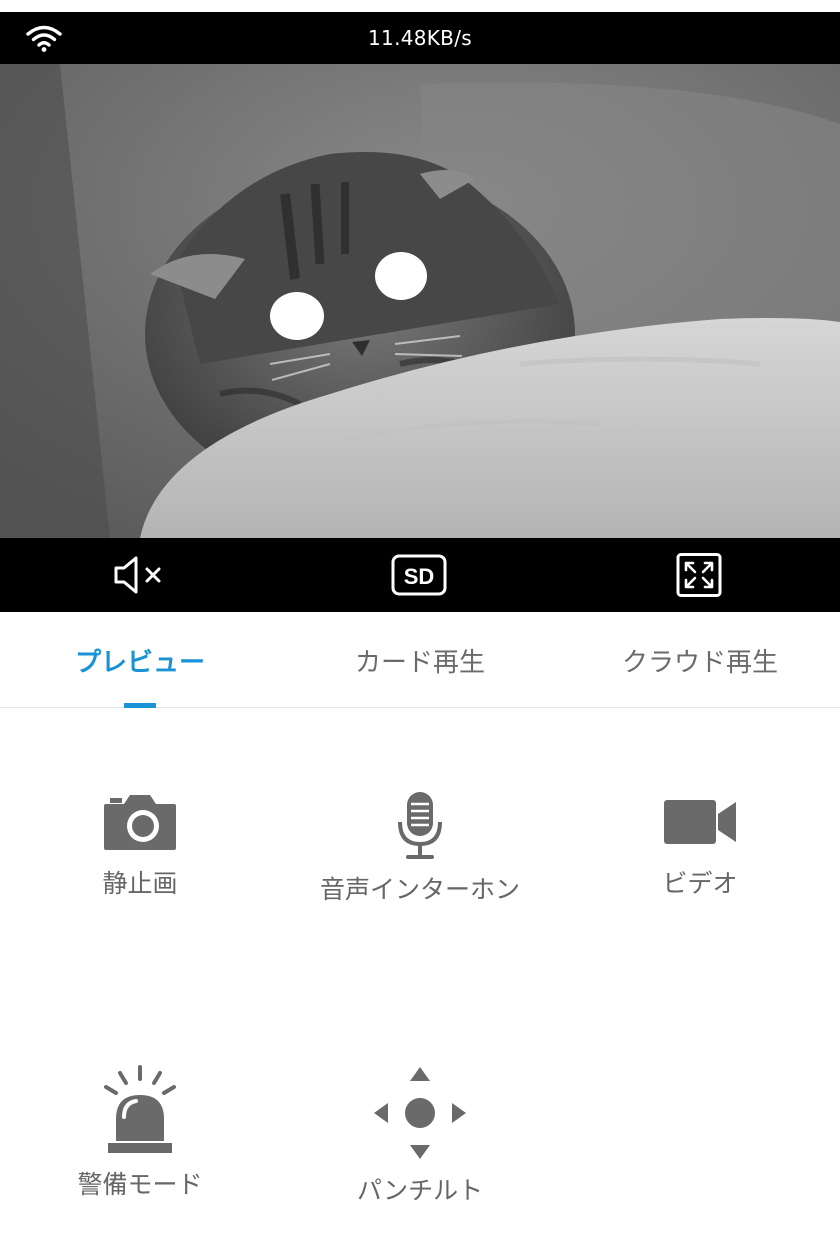 Image resolution: width=840 pixels, height=1238 pixels. I want to click on video-camera-icon, so click(700, 822).